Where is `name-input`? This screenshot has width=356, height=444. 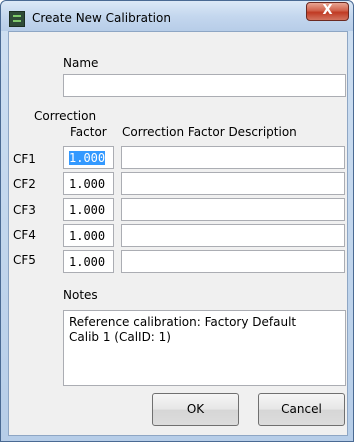
name-input is located at coordinates (204, 85).